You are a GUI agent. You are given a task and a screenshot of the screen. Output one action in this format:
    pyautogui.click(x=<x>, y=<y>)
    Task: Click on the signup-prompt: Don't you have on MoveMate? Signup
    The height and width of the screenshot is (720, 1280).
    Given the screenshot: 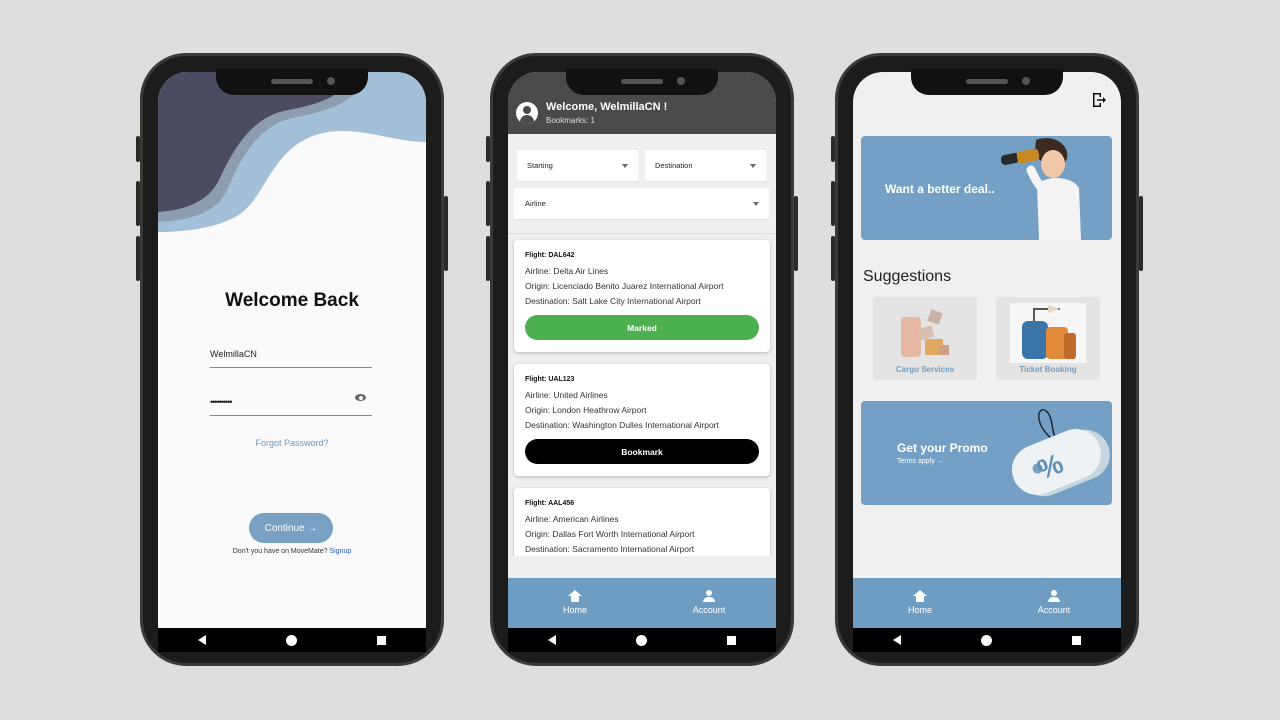 What is the action you would take?
    pyautogui.click(x=292, y=551)
    